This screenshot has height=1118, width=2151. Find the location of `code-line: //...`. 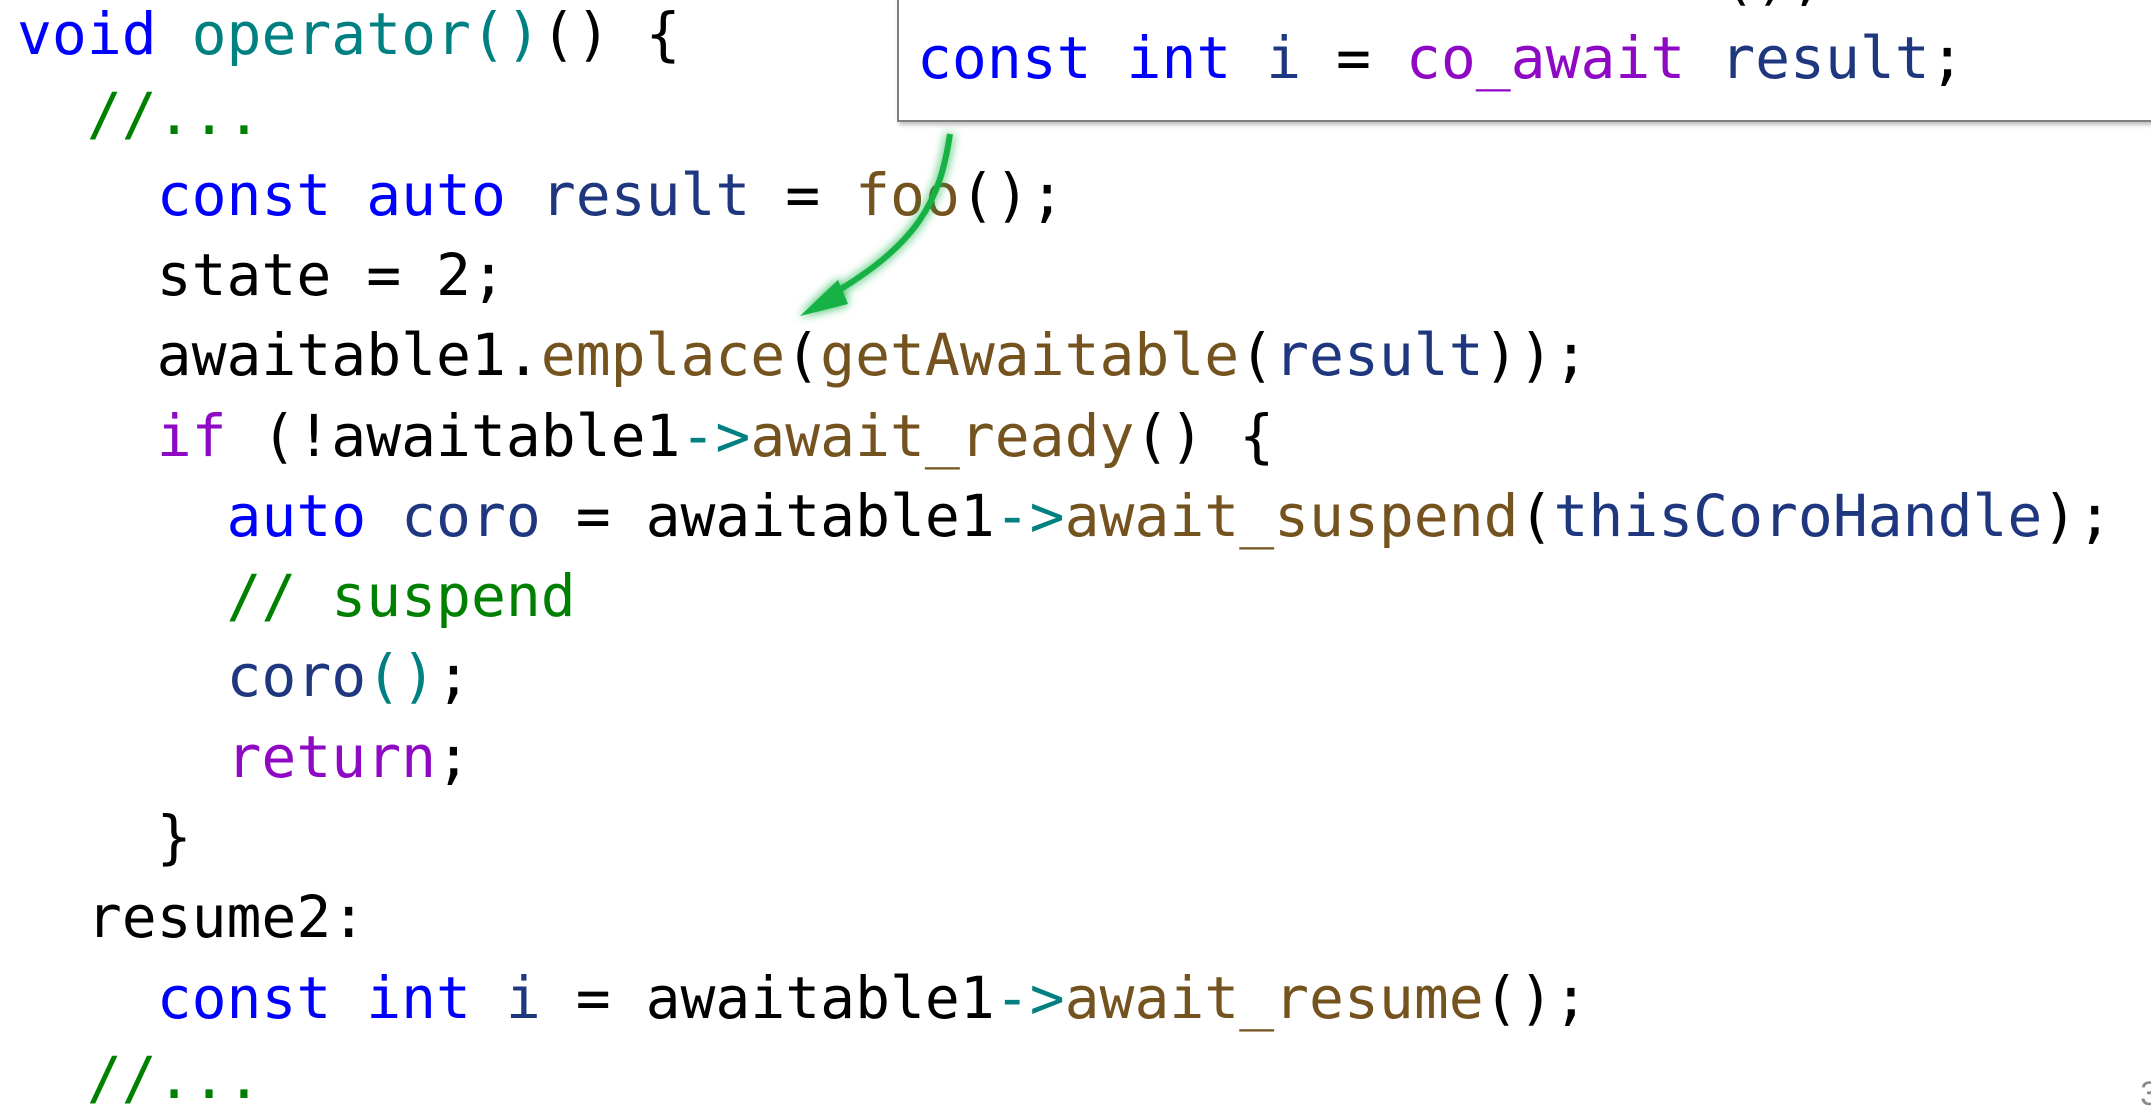

code-line: //... is located at coordinates (139, 114).